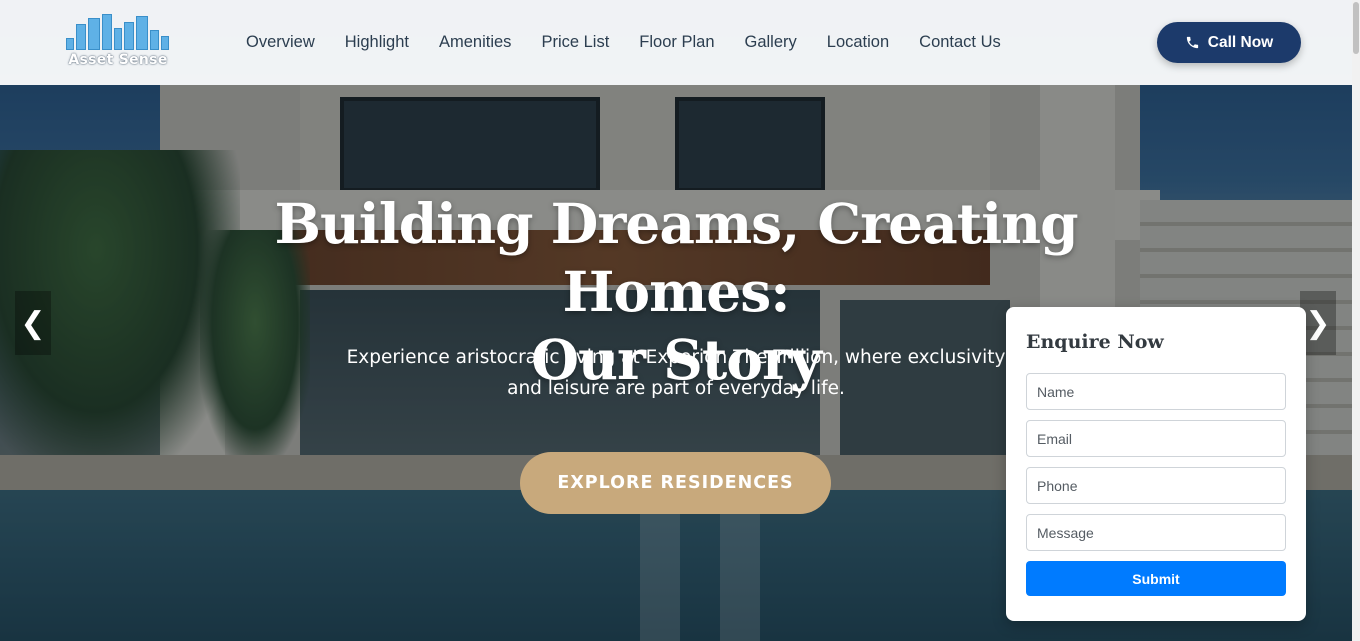  I want to click on message-field, so click(1156, 532).